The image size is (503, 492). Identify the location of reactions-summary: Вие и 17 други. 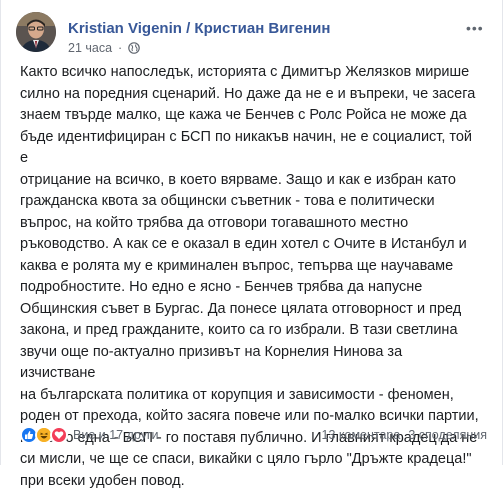
(89, 435).